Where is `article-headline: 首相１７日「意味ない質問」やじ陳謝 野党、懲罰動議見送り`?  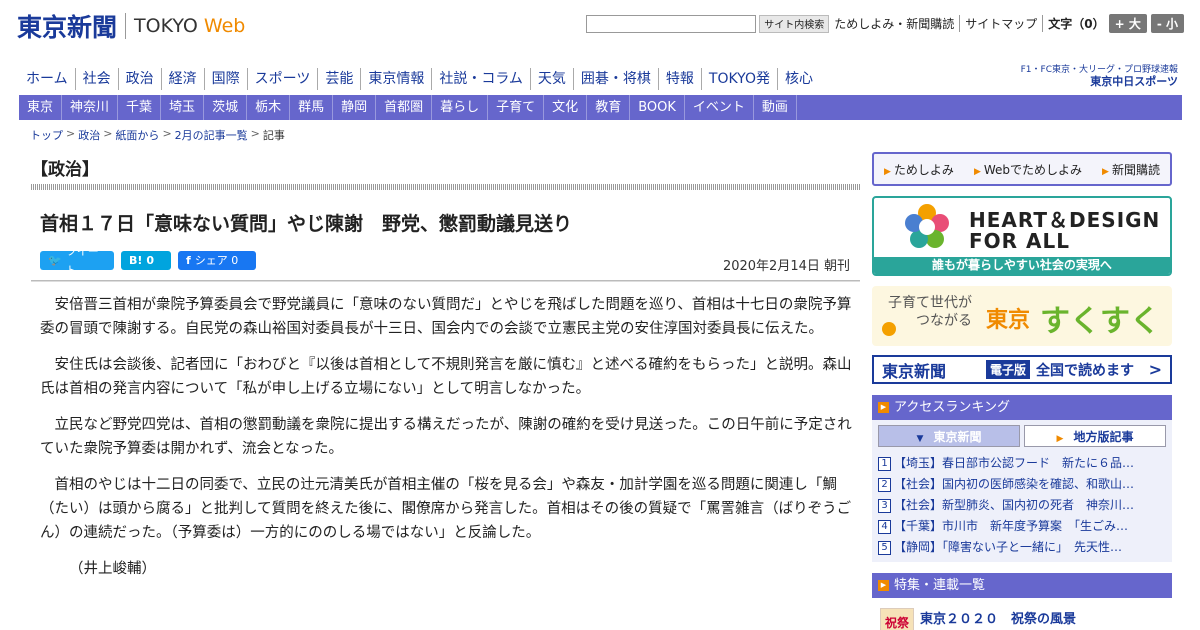 article-headline: 首相１７日「意味ない質問」やじ陳謝 野党、懲罰動議見送り is located at coordinates (306, 224).